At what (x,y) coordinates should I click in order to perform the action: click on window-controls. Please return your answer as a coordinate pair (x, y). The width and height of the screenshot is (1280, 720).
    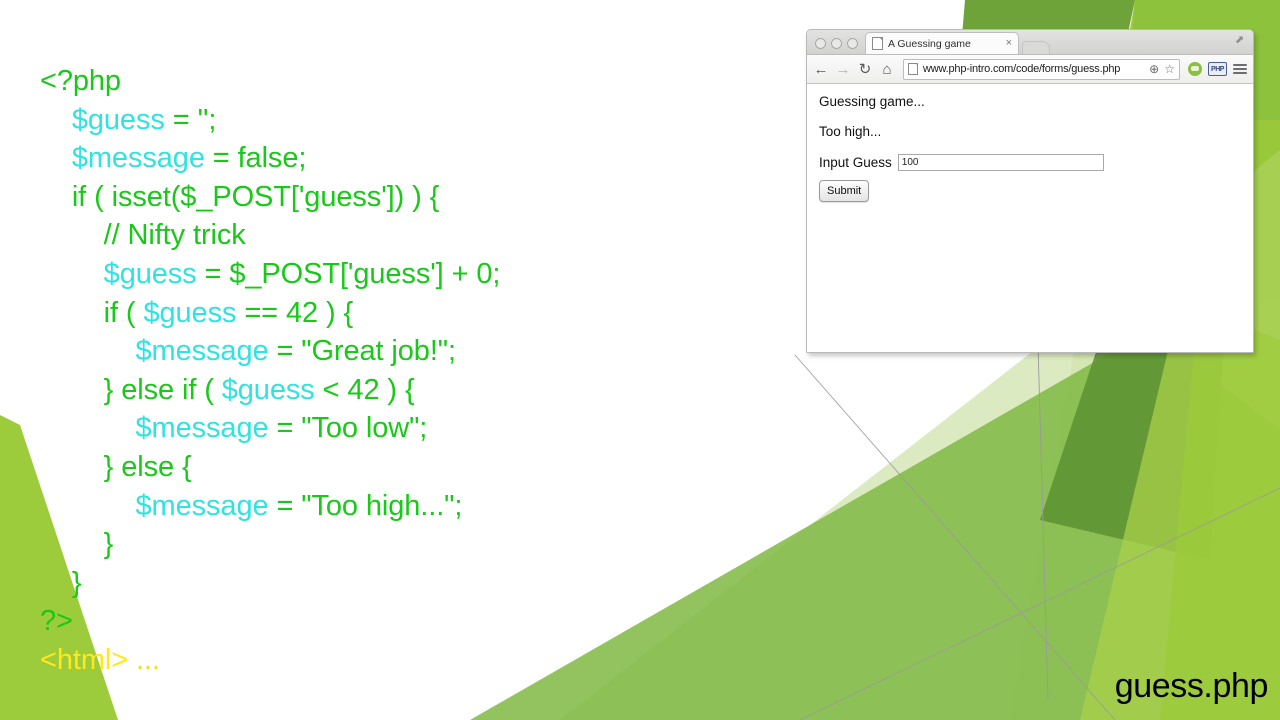
    Looking at the image, I should click on (836, 46).